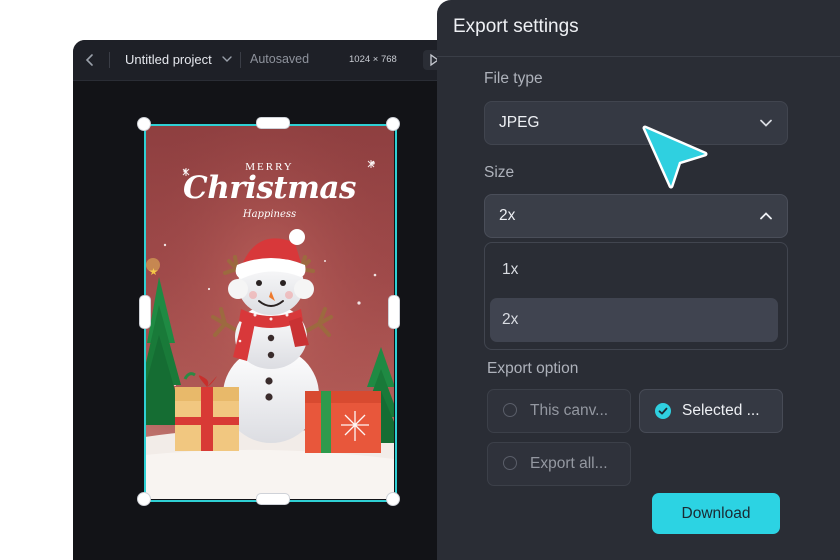 The image size is (840, 560). I want to click on resize-handle-top-right, so click(393, 124).